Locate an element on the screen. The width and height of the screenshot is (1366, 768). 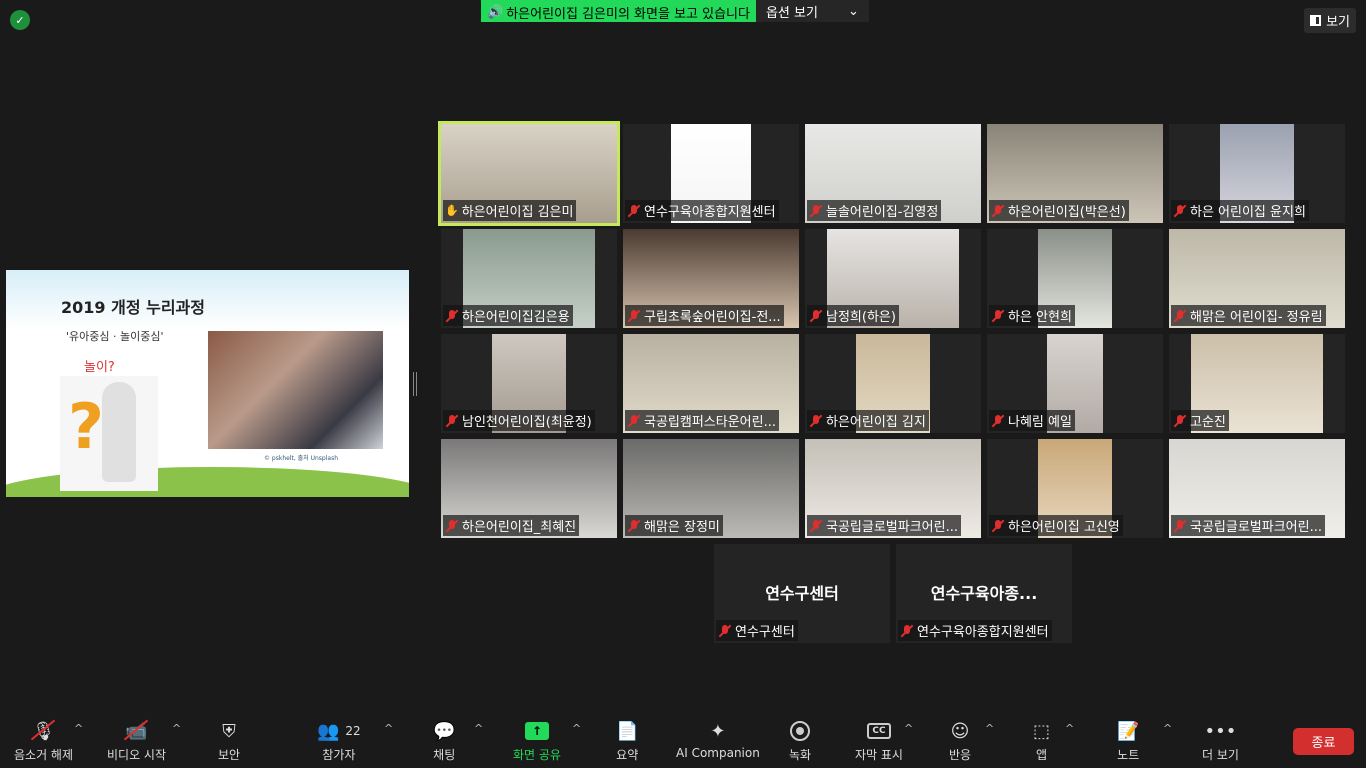
participant-name-label: ✋ 하은어린이집 김은미 is located at coordinates (510, 210).